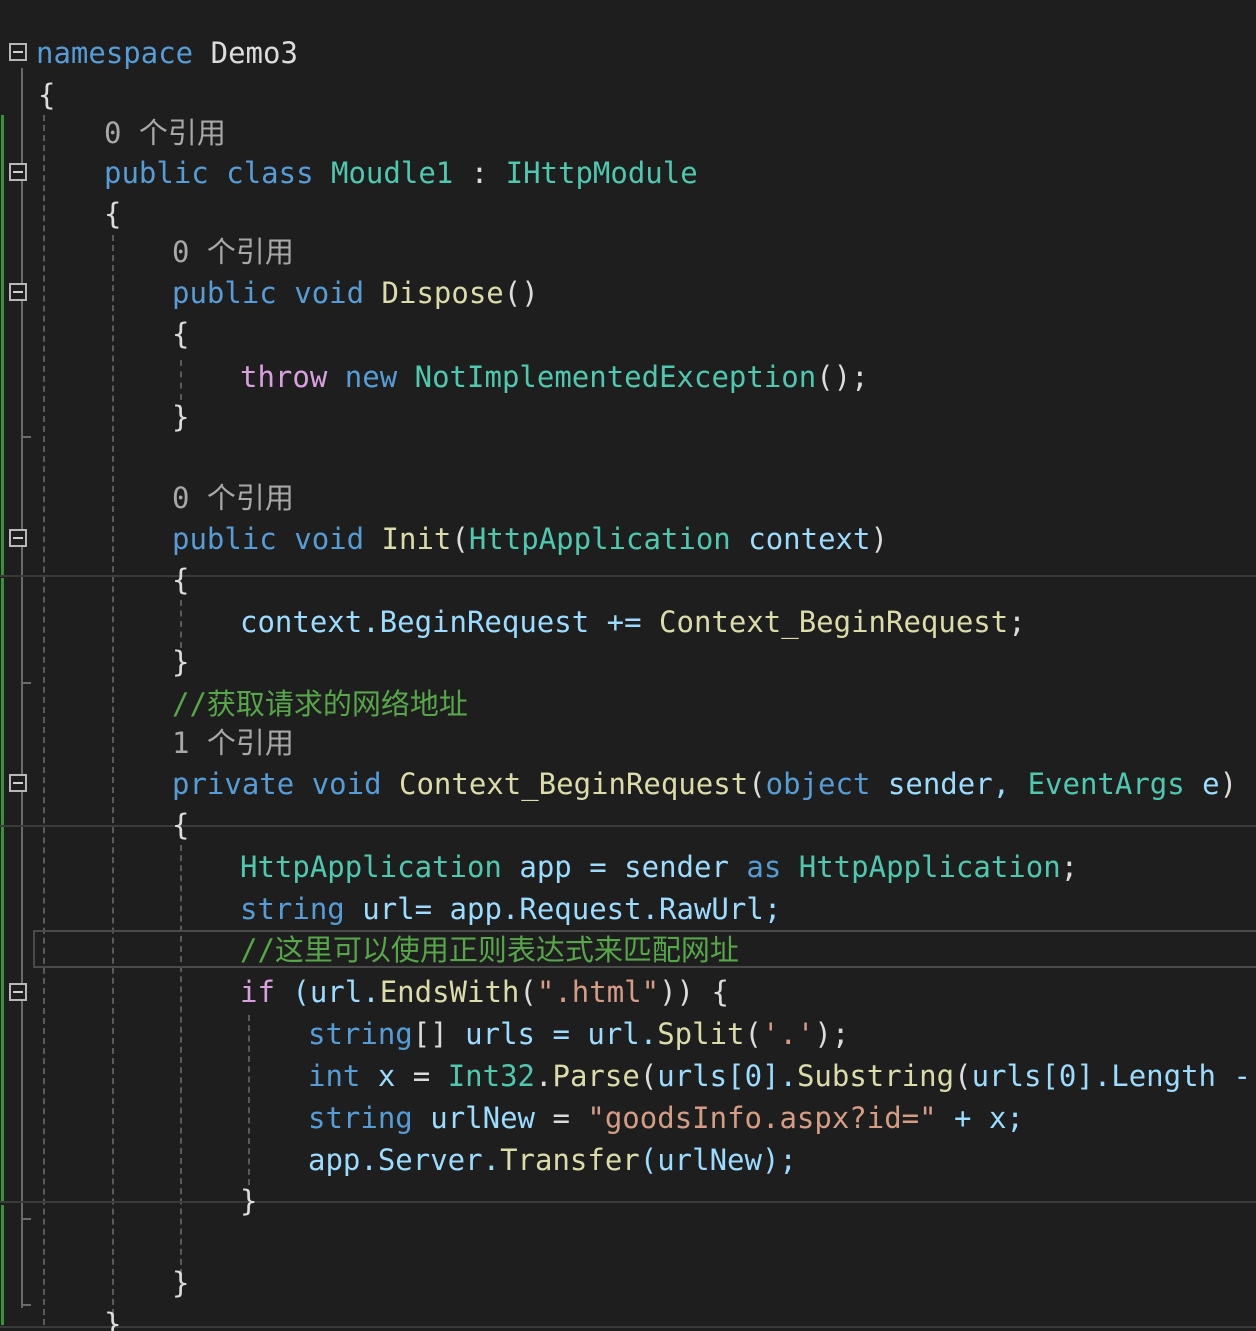  I want to click on code-line: string[] urls = url.Split('.');, so click(578, 1034).